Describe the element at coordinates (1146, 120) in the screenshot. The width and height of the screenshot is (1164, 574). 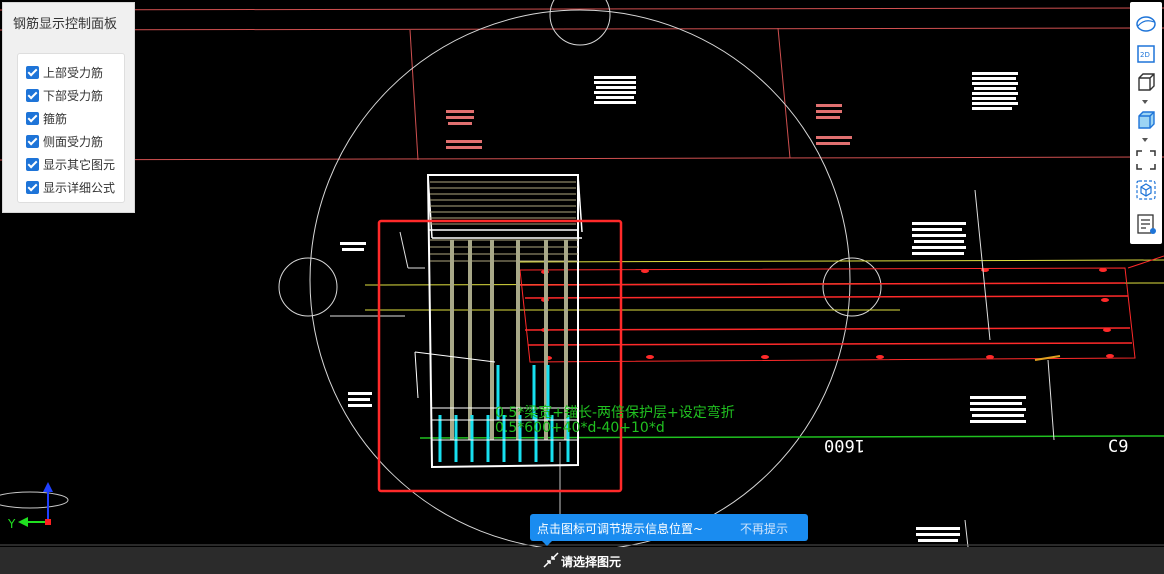
I see `shaded-cube-icon` at that location.